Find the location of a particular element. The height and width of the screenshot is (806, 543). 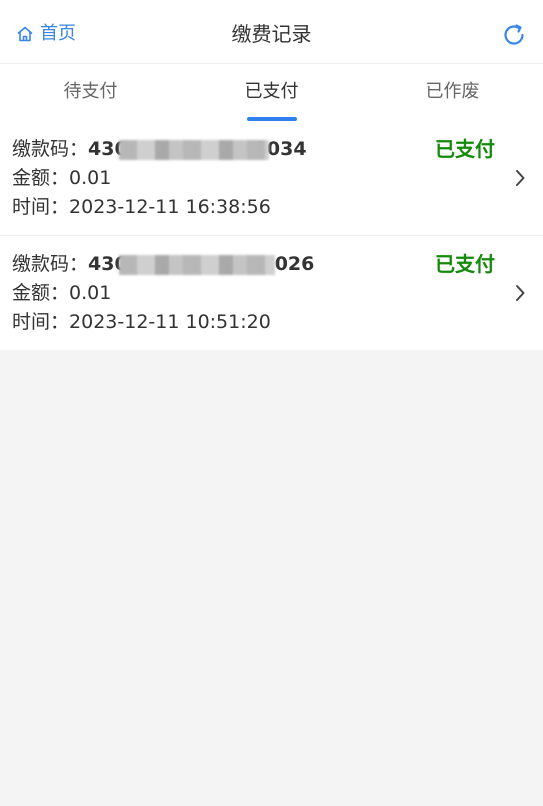

refresh-icon is located at coordinates (514, 38).